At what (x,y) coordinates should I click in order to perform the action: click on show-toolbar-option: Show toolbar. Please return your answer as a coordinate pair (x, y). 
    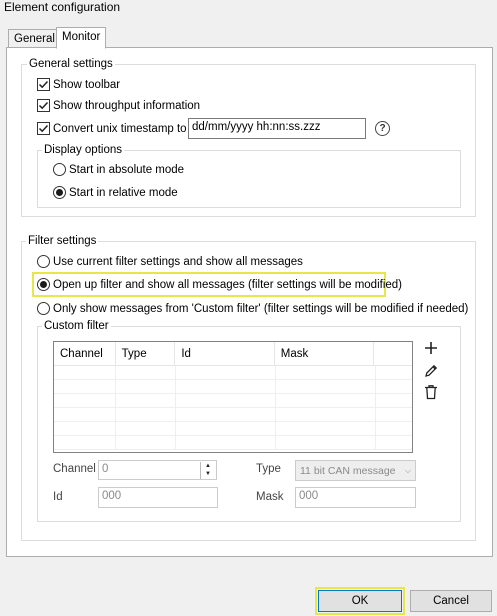
    Looking at the image, I should click on (78, 84).